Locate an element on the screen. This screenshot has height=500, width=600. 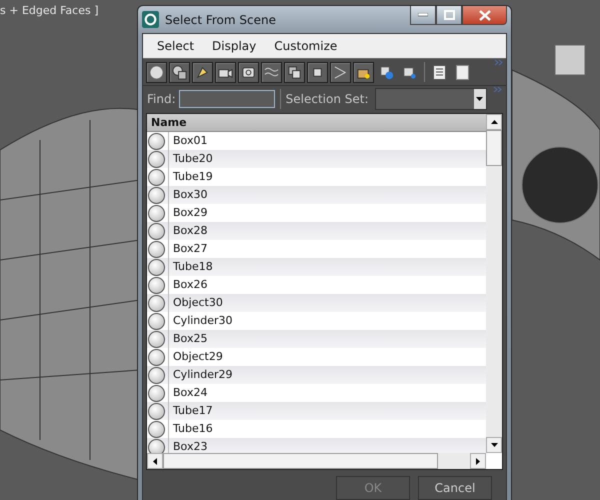
scroll-down-button is located at coordinates (494, 445).